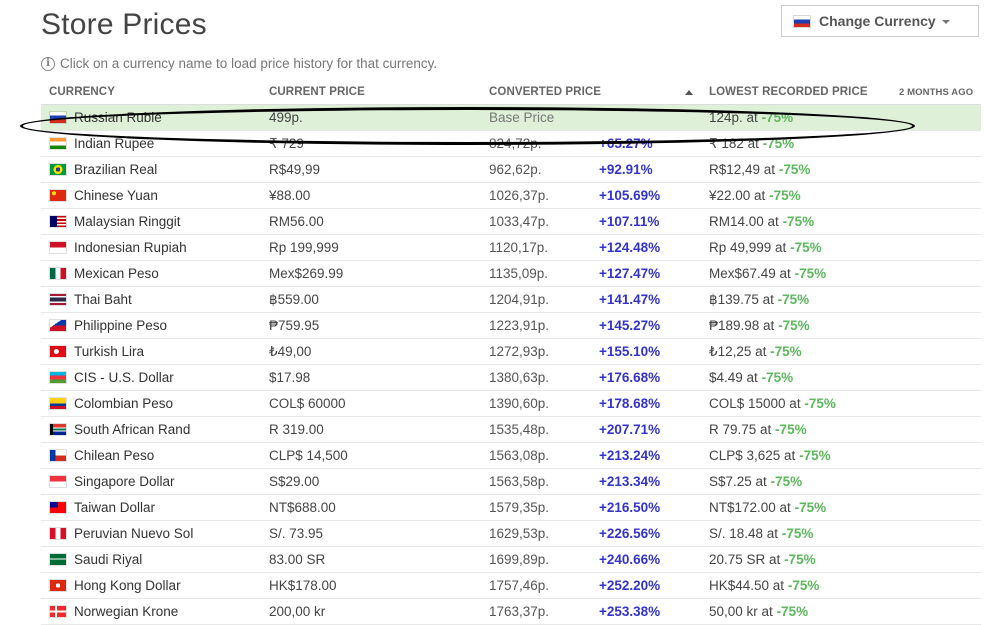  Describe the element at coordinates (742, 169) in the screenshot. I see `lowest-price-value: R$12,49 at` at that location.